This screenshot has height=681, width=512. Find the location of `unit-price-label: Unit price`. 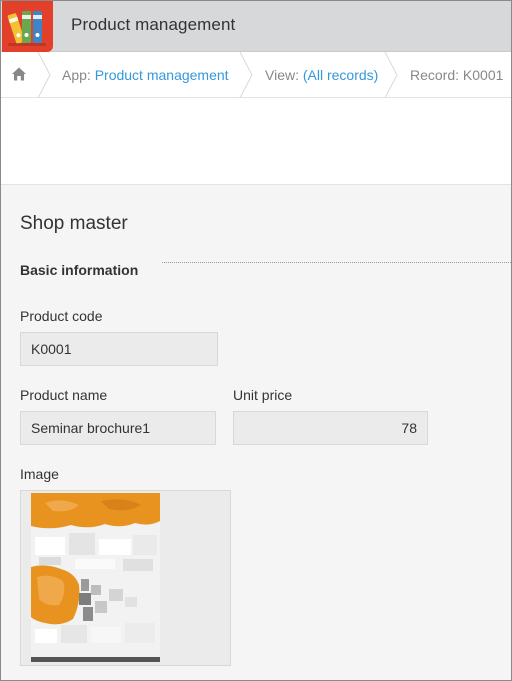

unit-price-label: Unit price is located at coordinates (263, 395).